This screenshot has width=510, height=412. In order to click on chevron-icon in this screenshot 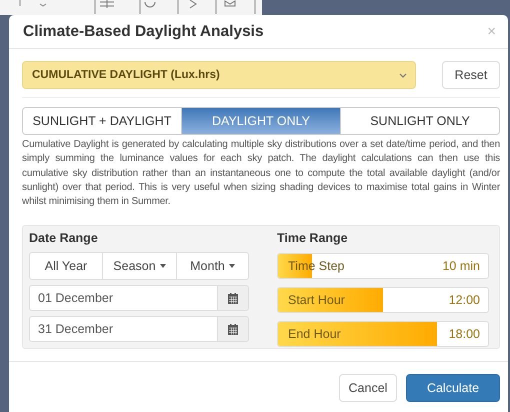, I will do `click(403, 75)`.